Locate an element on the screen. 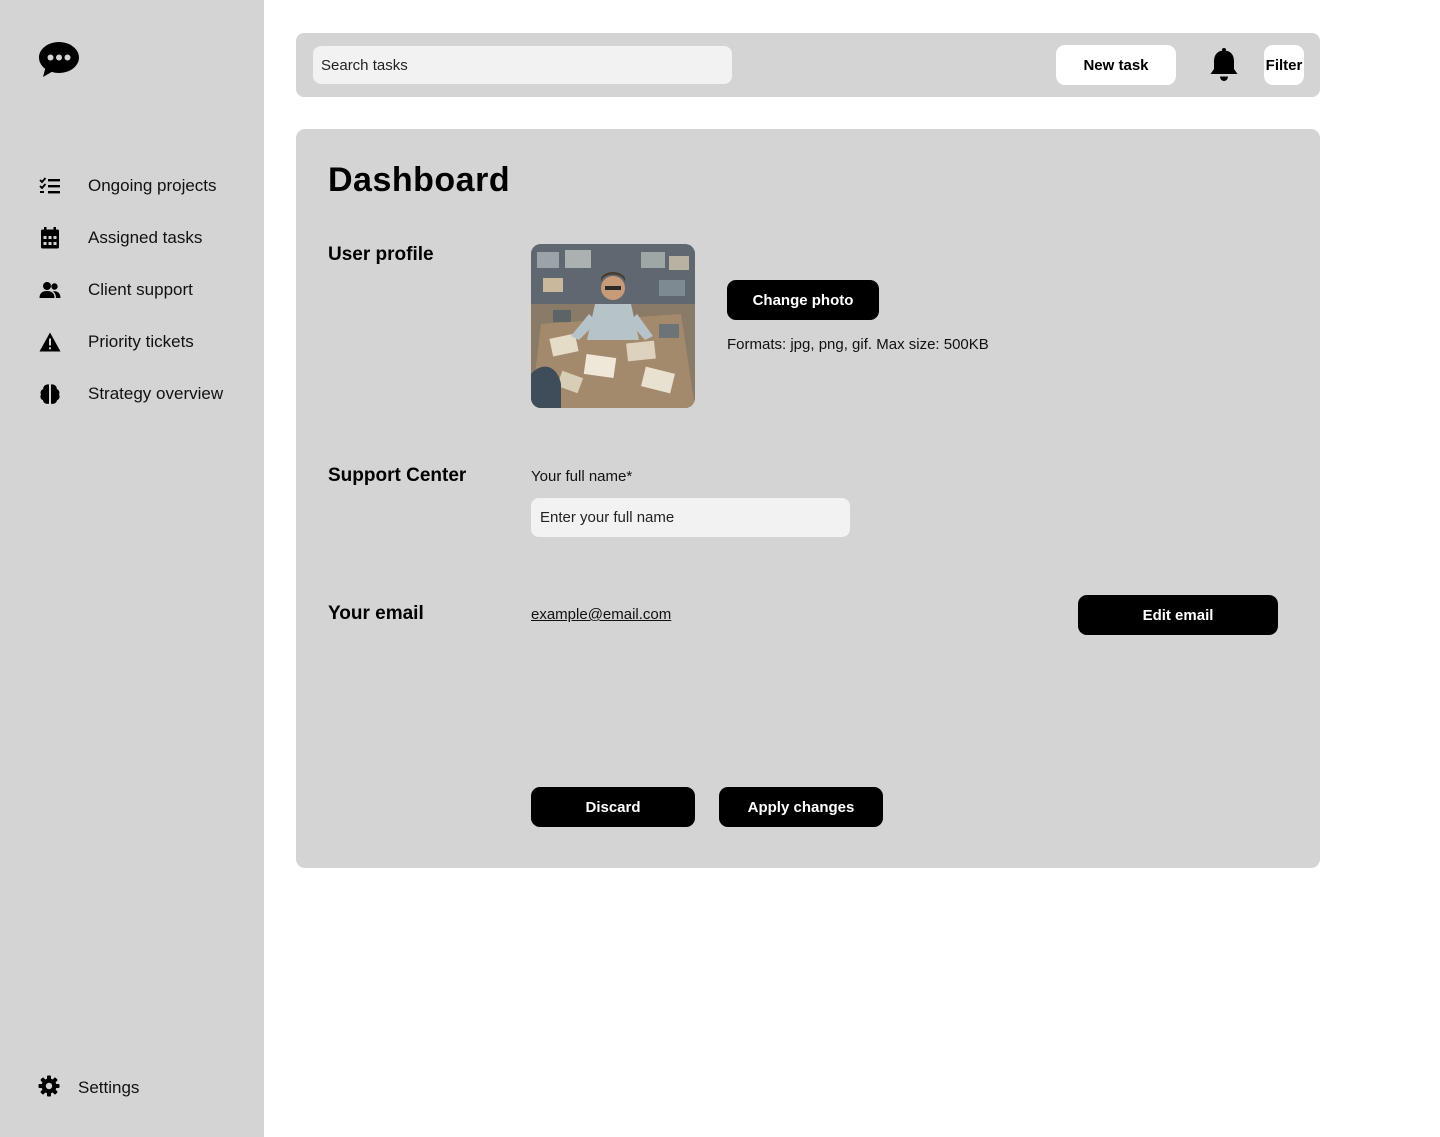  apply-changes-button: Apply changes is located at coordinates (801, 807).